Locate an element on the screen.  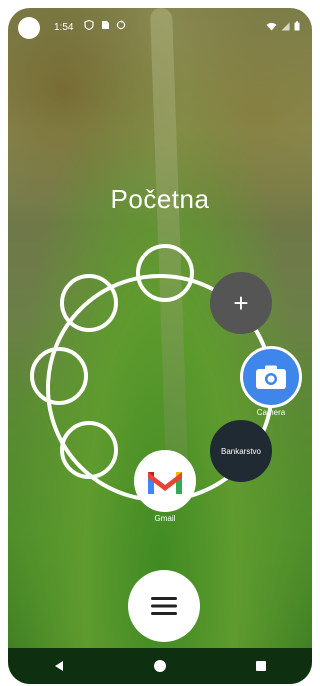
navigation-bar is located at coordinates (160, 666).